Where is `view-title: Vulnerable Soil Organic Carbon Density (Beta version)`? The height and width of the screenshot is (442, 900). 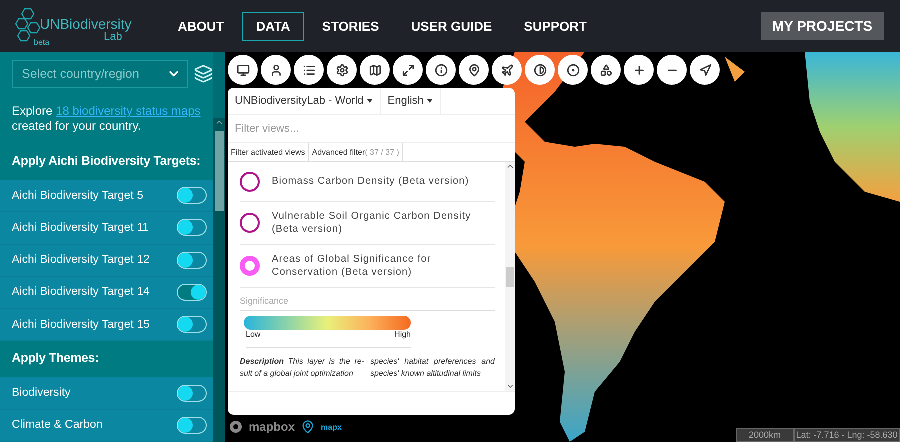
view-title: Vulnerable Soil Organic Carbon Density (Beta version) is located at coordinates (372, 223).